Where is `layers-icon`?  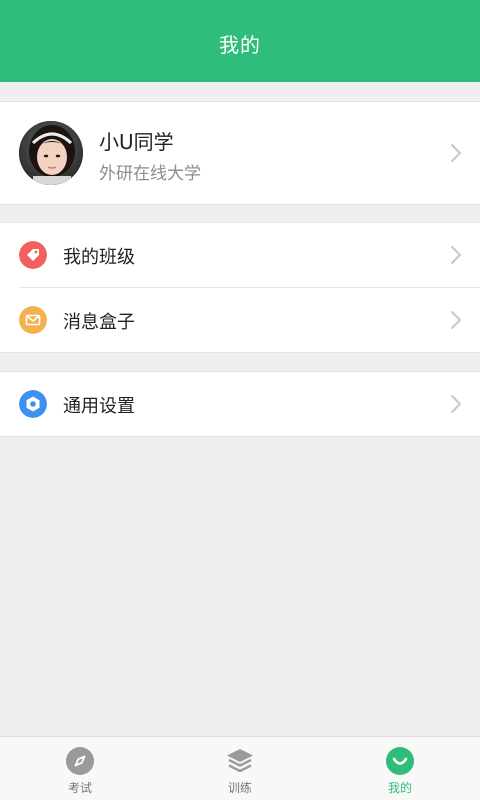
layers-icon is located at coordinates (240, 761).